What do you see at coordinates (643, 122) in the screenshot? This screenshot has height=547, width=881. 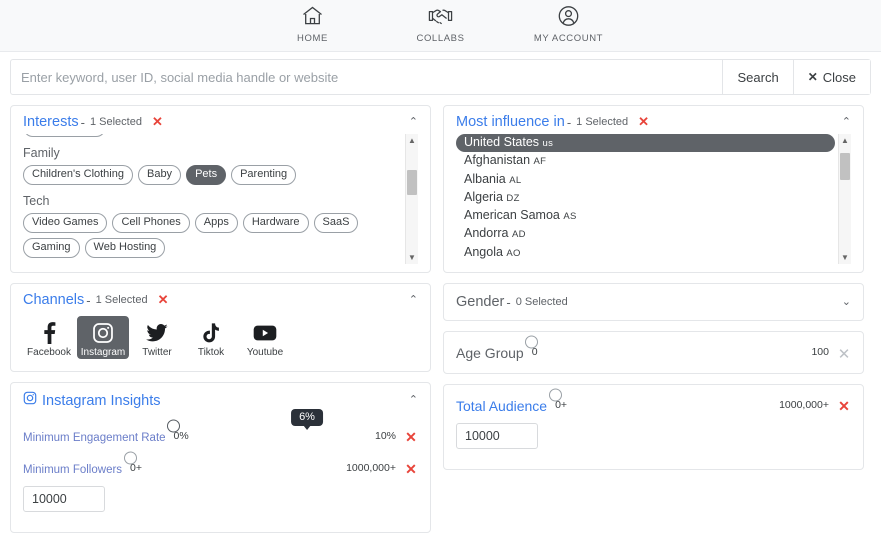 I see `most-influence-in-clear-icon: ✕` at bounding box center [643, 122].